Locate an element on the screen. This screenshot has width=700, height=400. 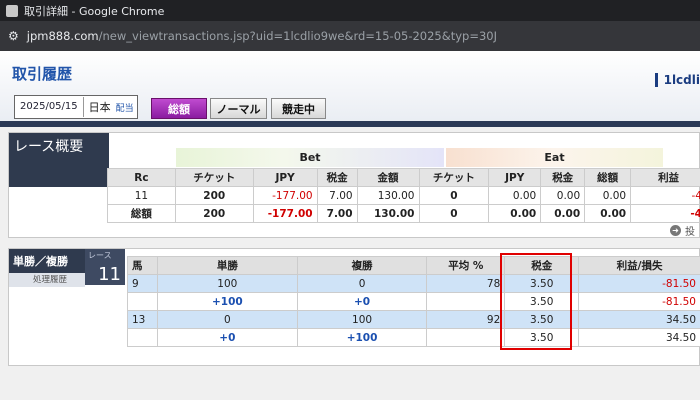
bet-group-header: Bet is located at coordinates (310, 157).